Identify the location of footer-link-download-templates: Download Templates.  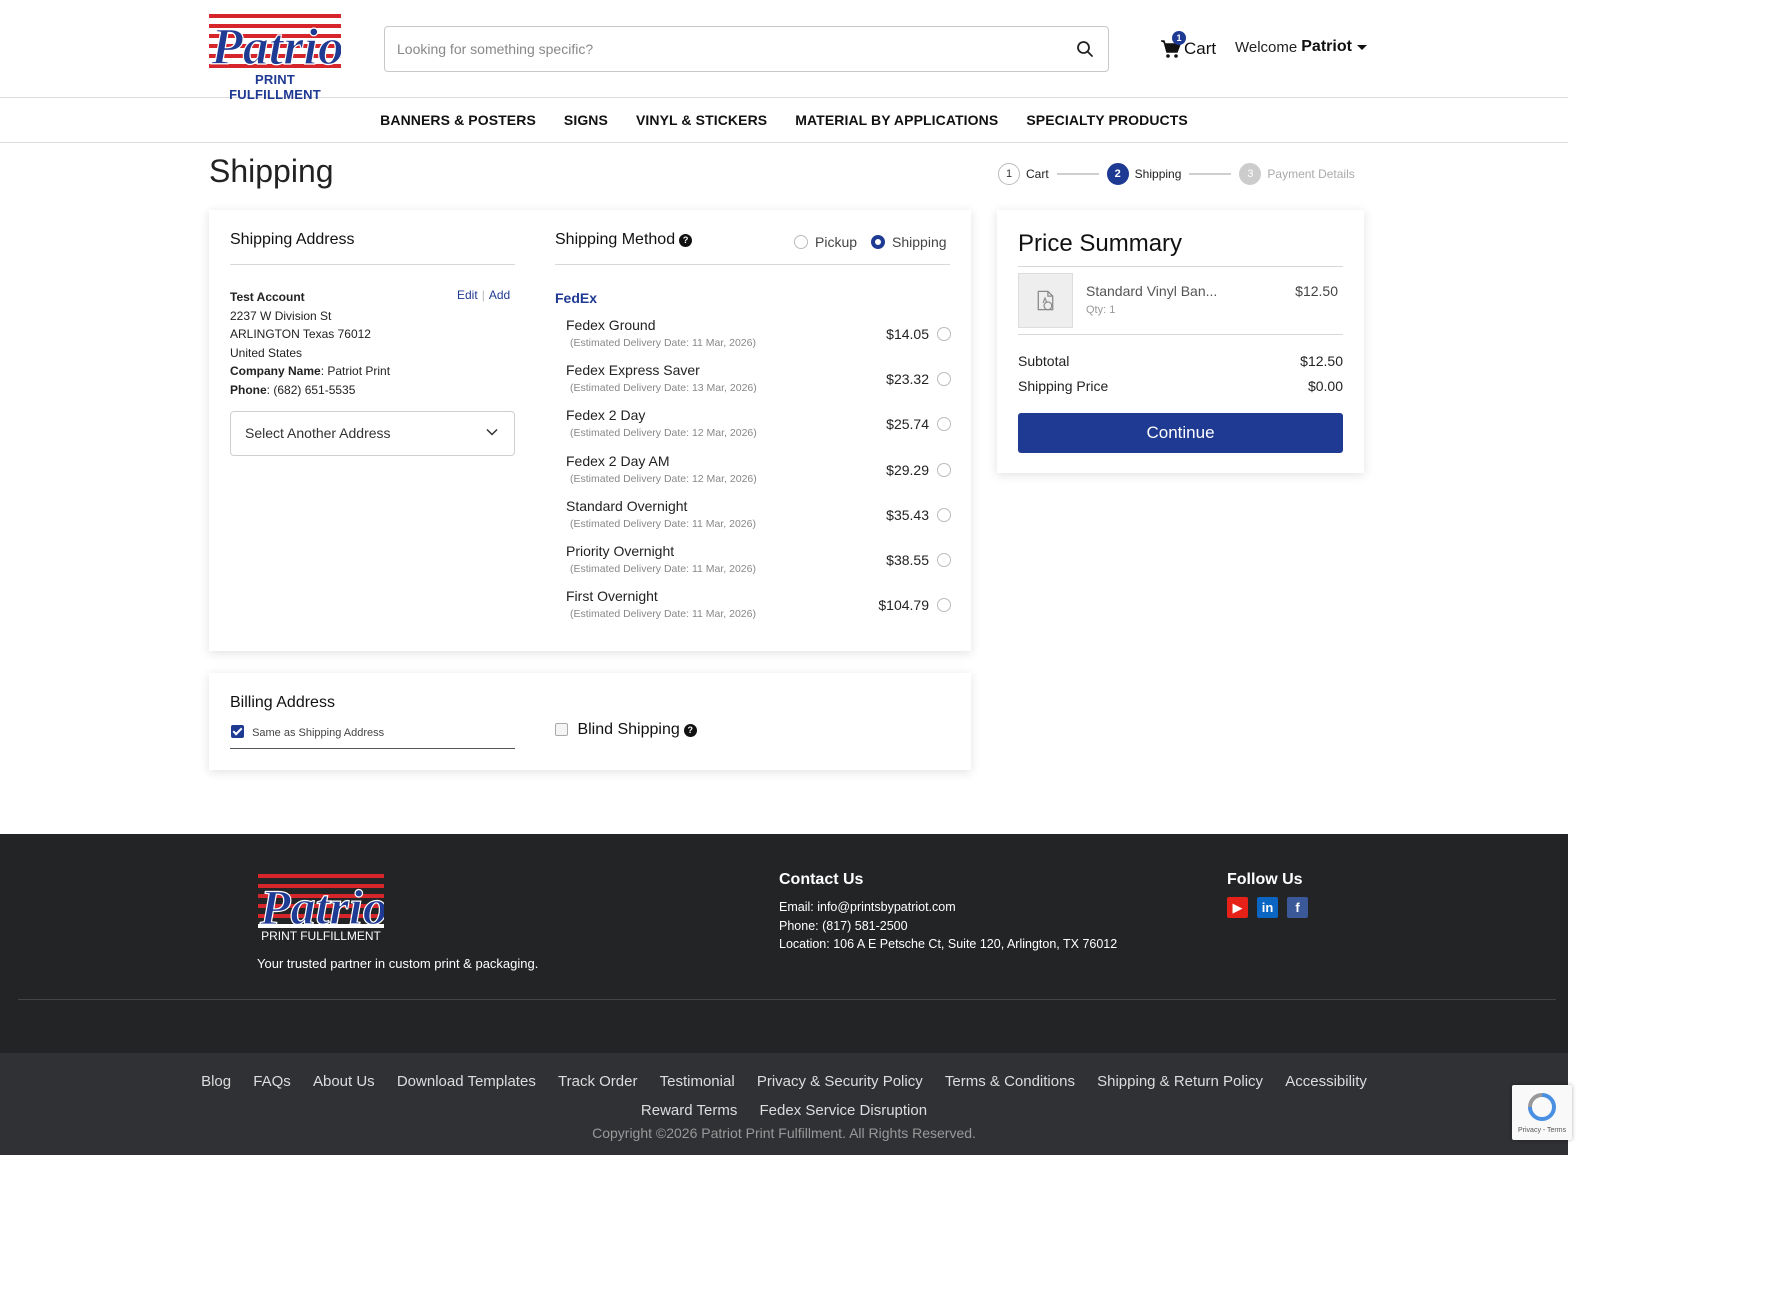
(466, 1081).